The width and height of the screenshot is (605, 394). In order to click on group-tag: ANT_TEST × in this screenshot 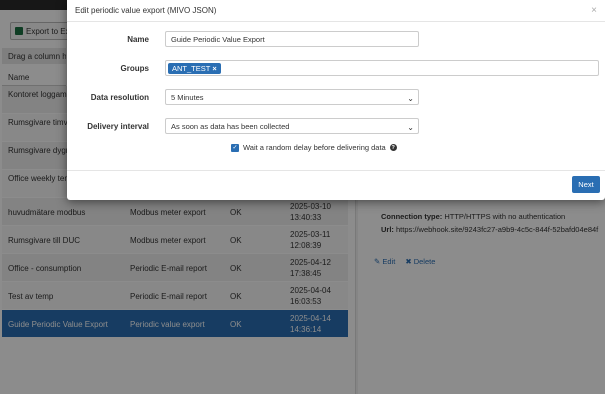, I will do `click(194, 68)`.